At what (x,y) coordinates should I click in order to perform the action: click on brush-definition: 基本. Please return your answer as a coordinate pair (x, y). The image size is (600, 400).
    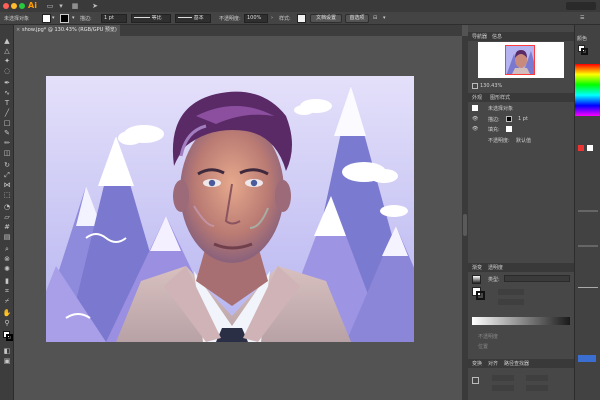
    Looking at the image, I should click on (193, 18).